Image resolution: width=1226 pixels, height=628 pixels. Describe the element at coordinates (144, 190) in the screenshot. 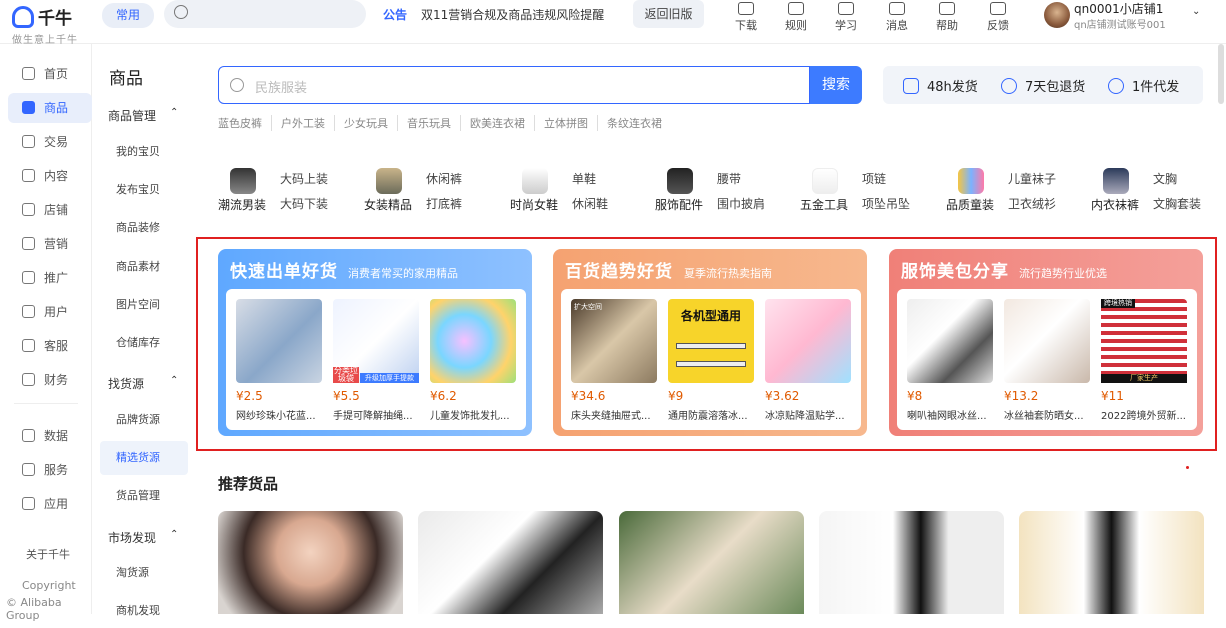

I see `sub-item-publish: 发布宝贝` at that location.